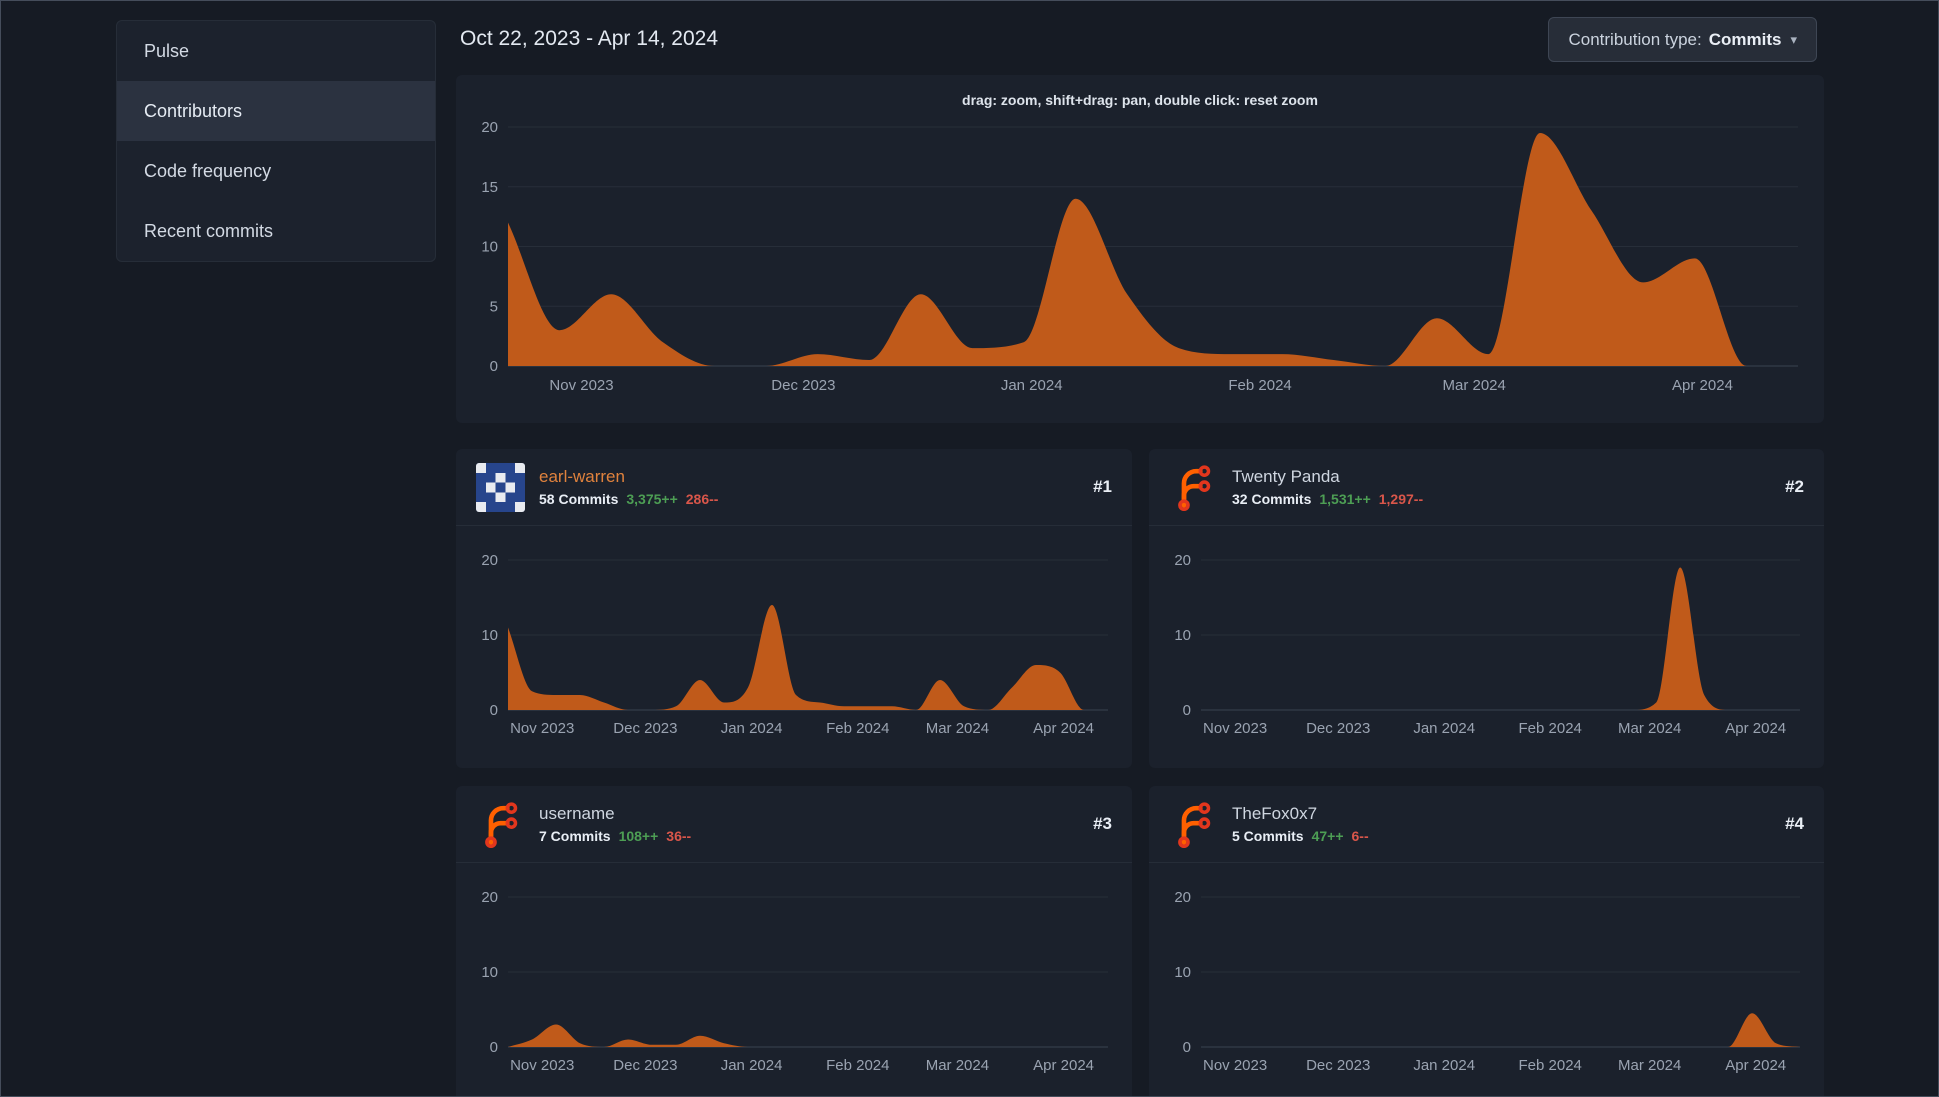 This screenshot has height=1097, width=1939. What do you see at coordinates (1275, 813) in the screenshot?
I see `contributor-name: TheFox0x7` at bounding box center [1275, 813].